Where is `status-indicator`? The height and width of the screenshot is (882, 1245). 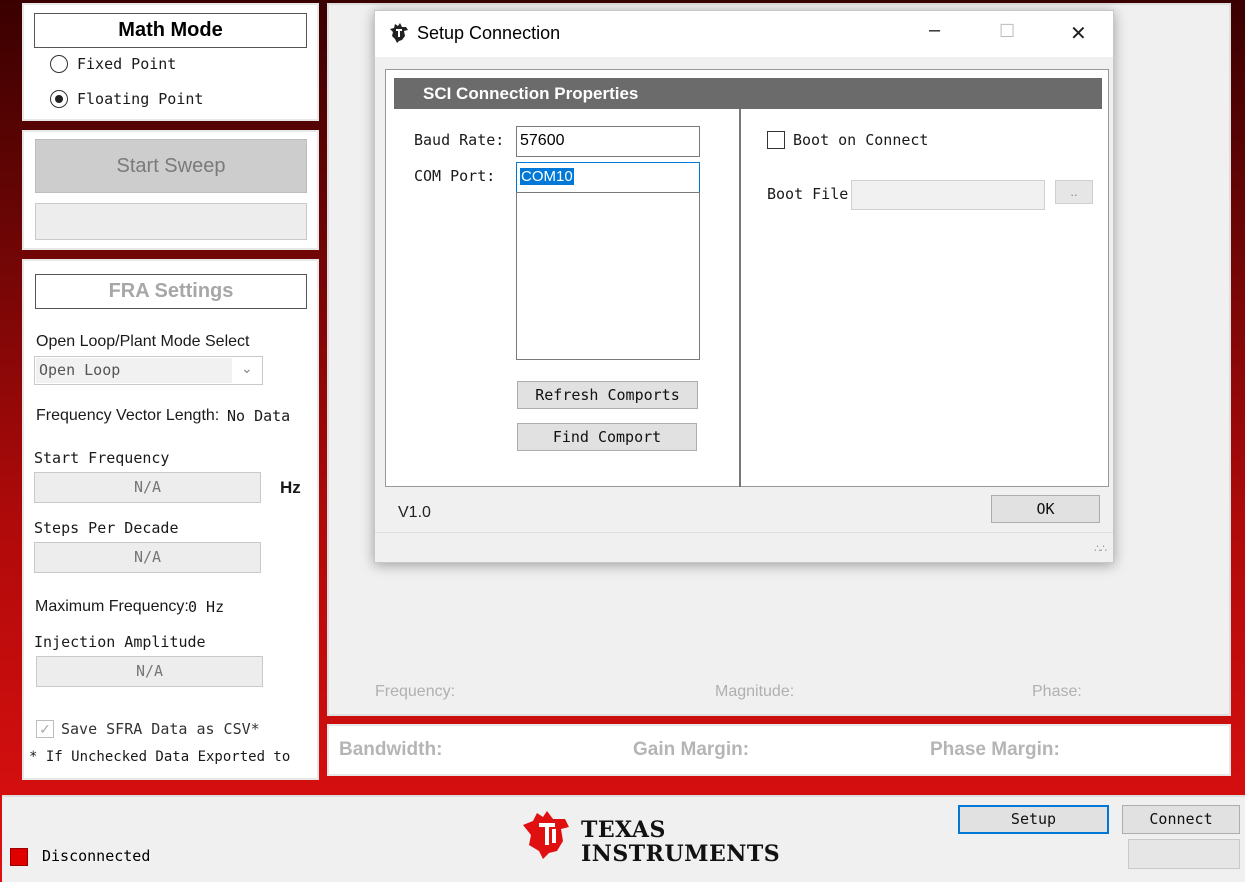 status-indicator is located at coordinates (19, 857).